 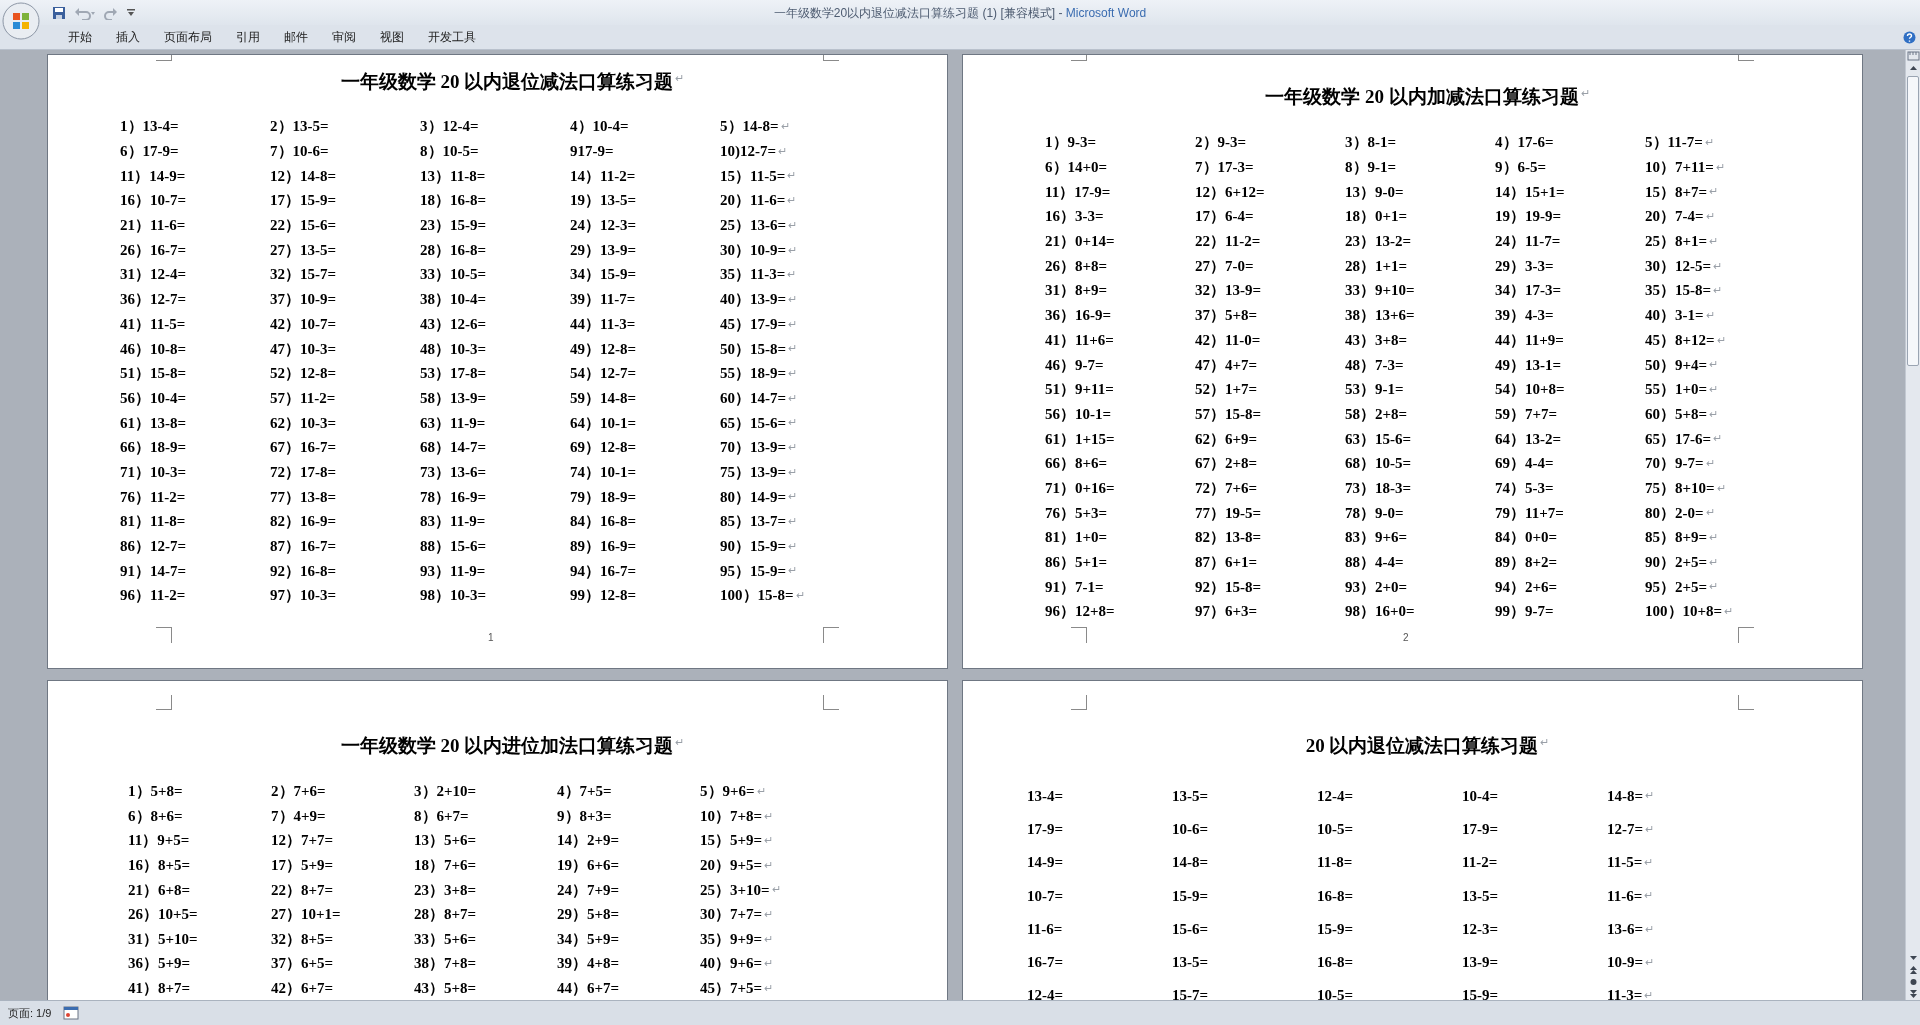 I want to click on math-problem: 80）2-0=, so click(x=1674, y=513).